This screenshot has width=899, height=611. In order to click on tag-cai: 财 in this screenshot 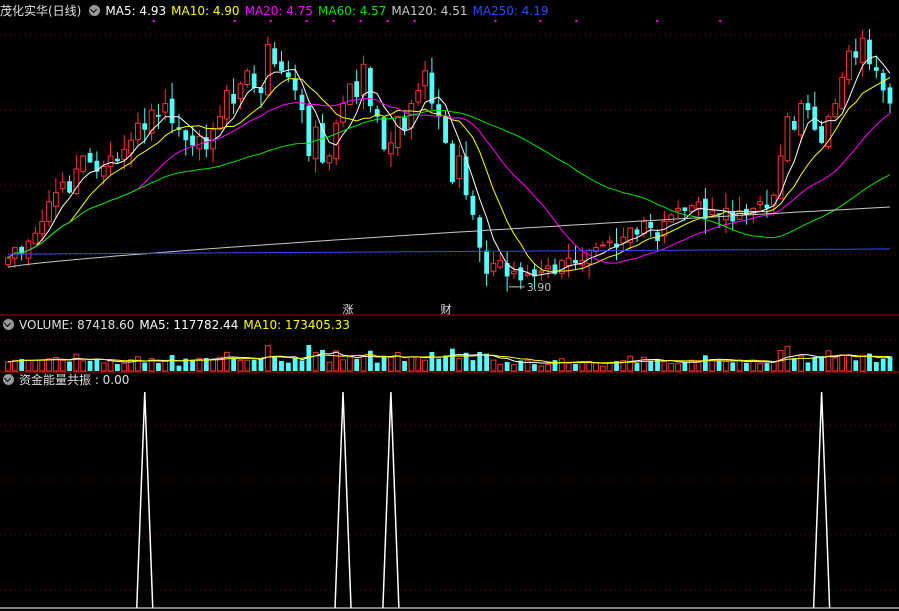, I will do `click(446, 309)`.